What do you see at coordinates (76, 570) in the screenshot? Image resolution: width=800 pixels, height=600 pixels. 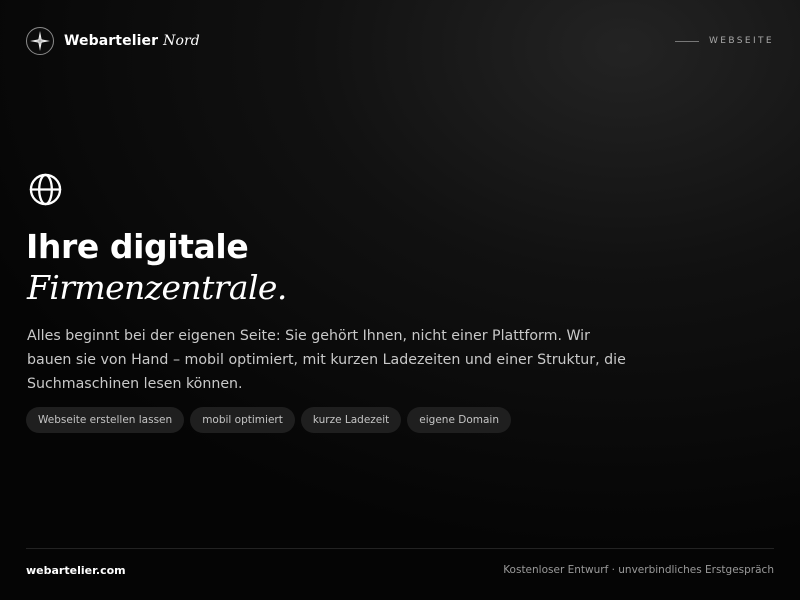 I see `footer-domain-link: webartelier.com` at bounding box center [76, 570].